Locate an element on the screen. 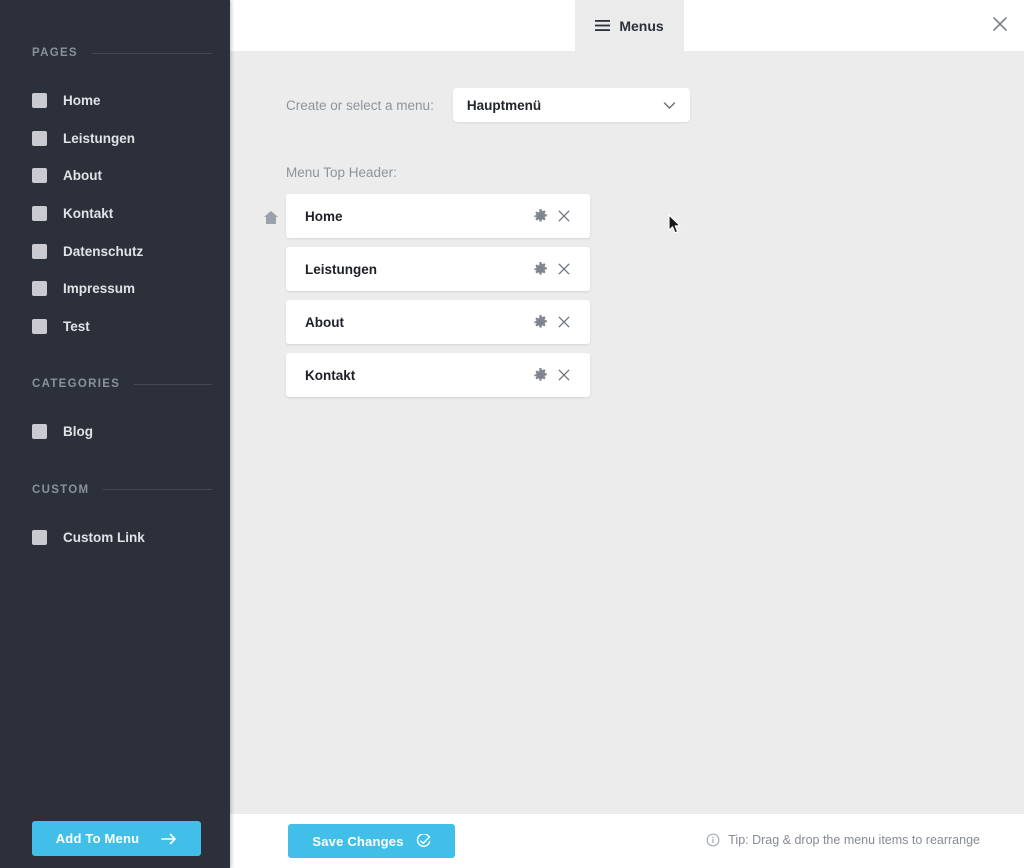 Image resolution: width=1024 pixels, height=868 pixels. sidebar-section-categories: CATEGORIES Blog is located at coordinates (115, 398).